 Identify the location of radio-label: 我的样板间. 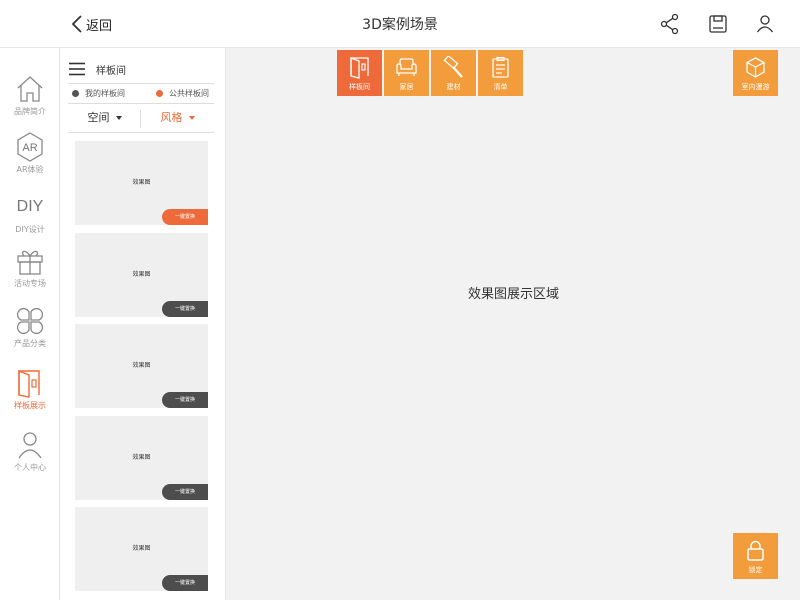
(105, 93).